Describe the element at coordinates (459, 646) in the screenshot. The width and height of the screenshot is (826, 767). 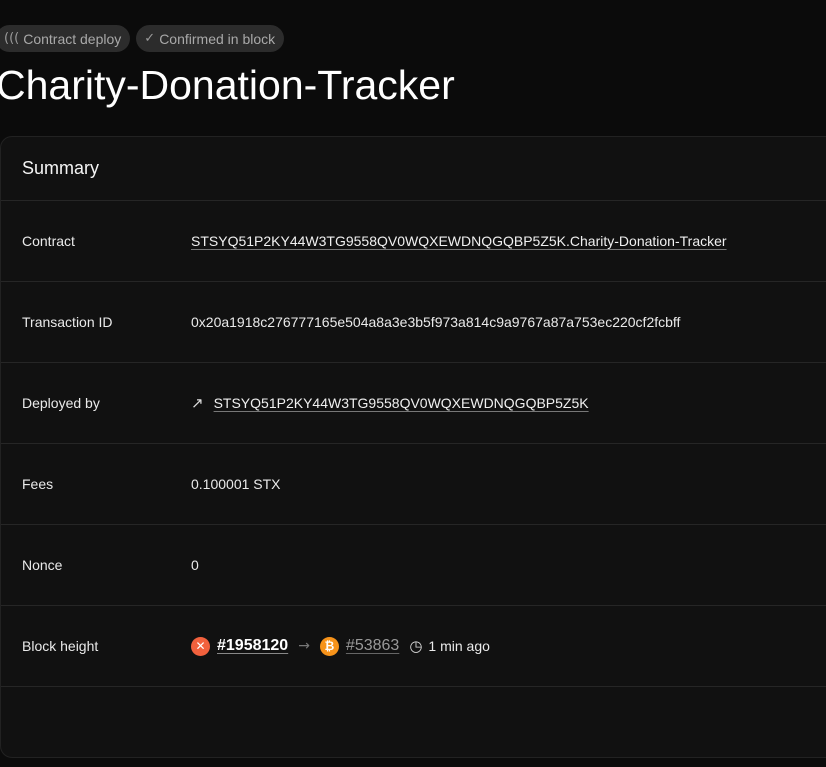
I see `time-ago: 1 min ago` at that location.